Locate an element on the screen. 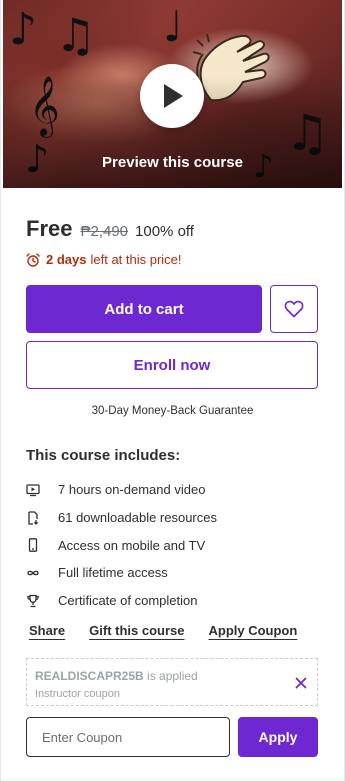 Image resolution: width=345 pixels, height=781 pixels. coupon-applied-text: is applied is located at coordinates (172, 676).